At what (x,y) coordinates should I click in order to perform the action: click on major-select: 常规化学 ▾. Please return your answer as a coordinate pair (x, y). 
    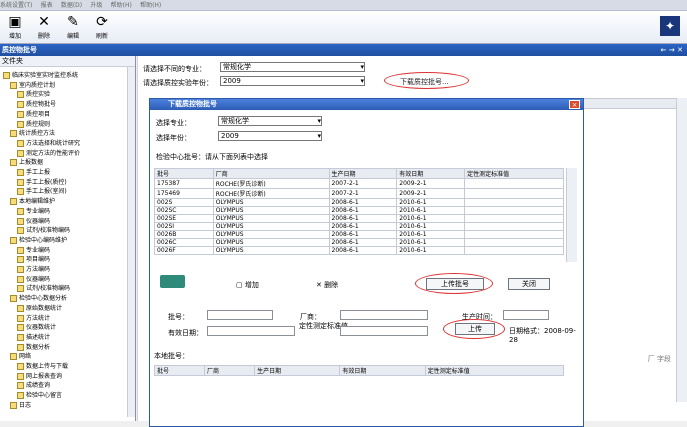
    Looking at the image, I should click on (292, 67).